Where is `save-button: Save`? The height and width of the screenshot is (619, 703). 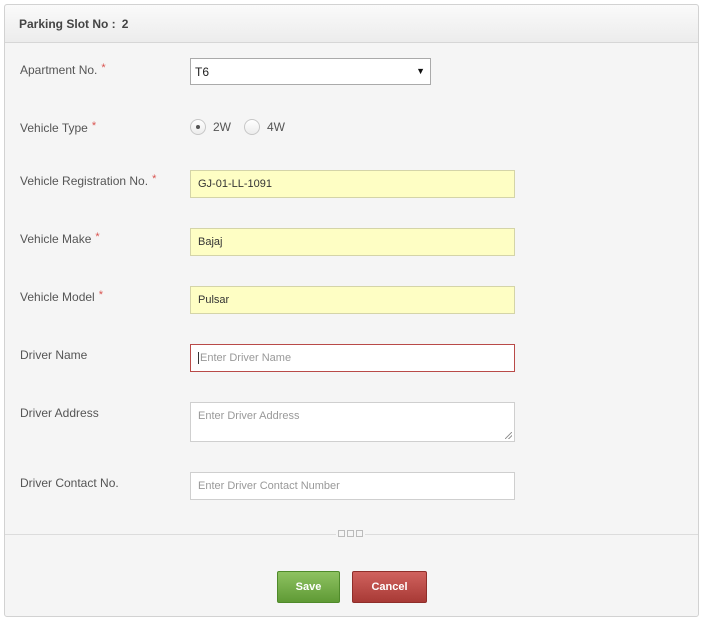 save-button: Save is located at coordinates (308, 587).